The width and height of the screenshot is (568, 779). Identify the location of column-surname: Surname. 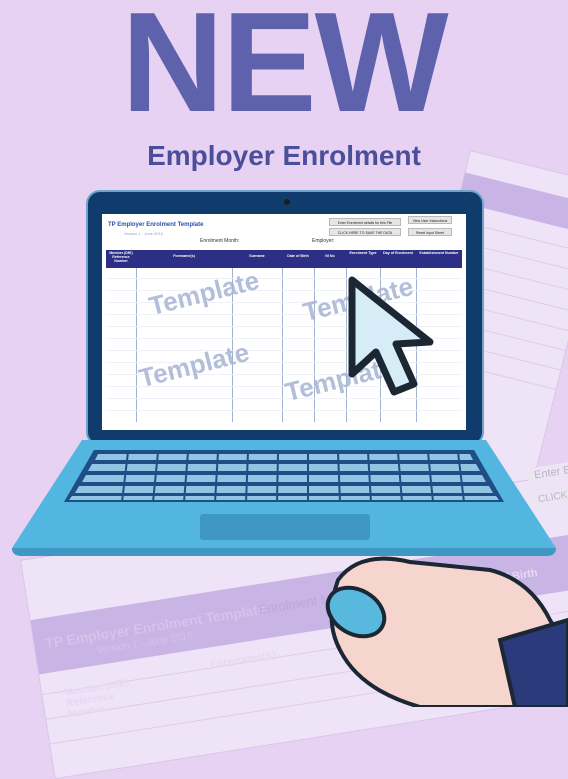
(257, 256).